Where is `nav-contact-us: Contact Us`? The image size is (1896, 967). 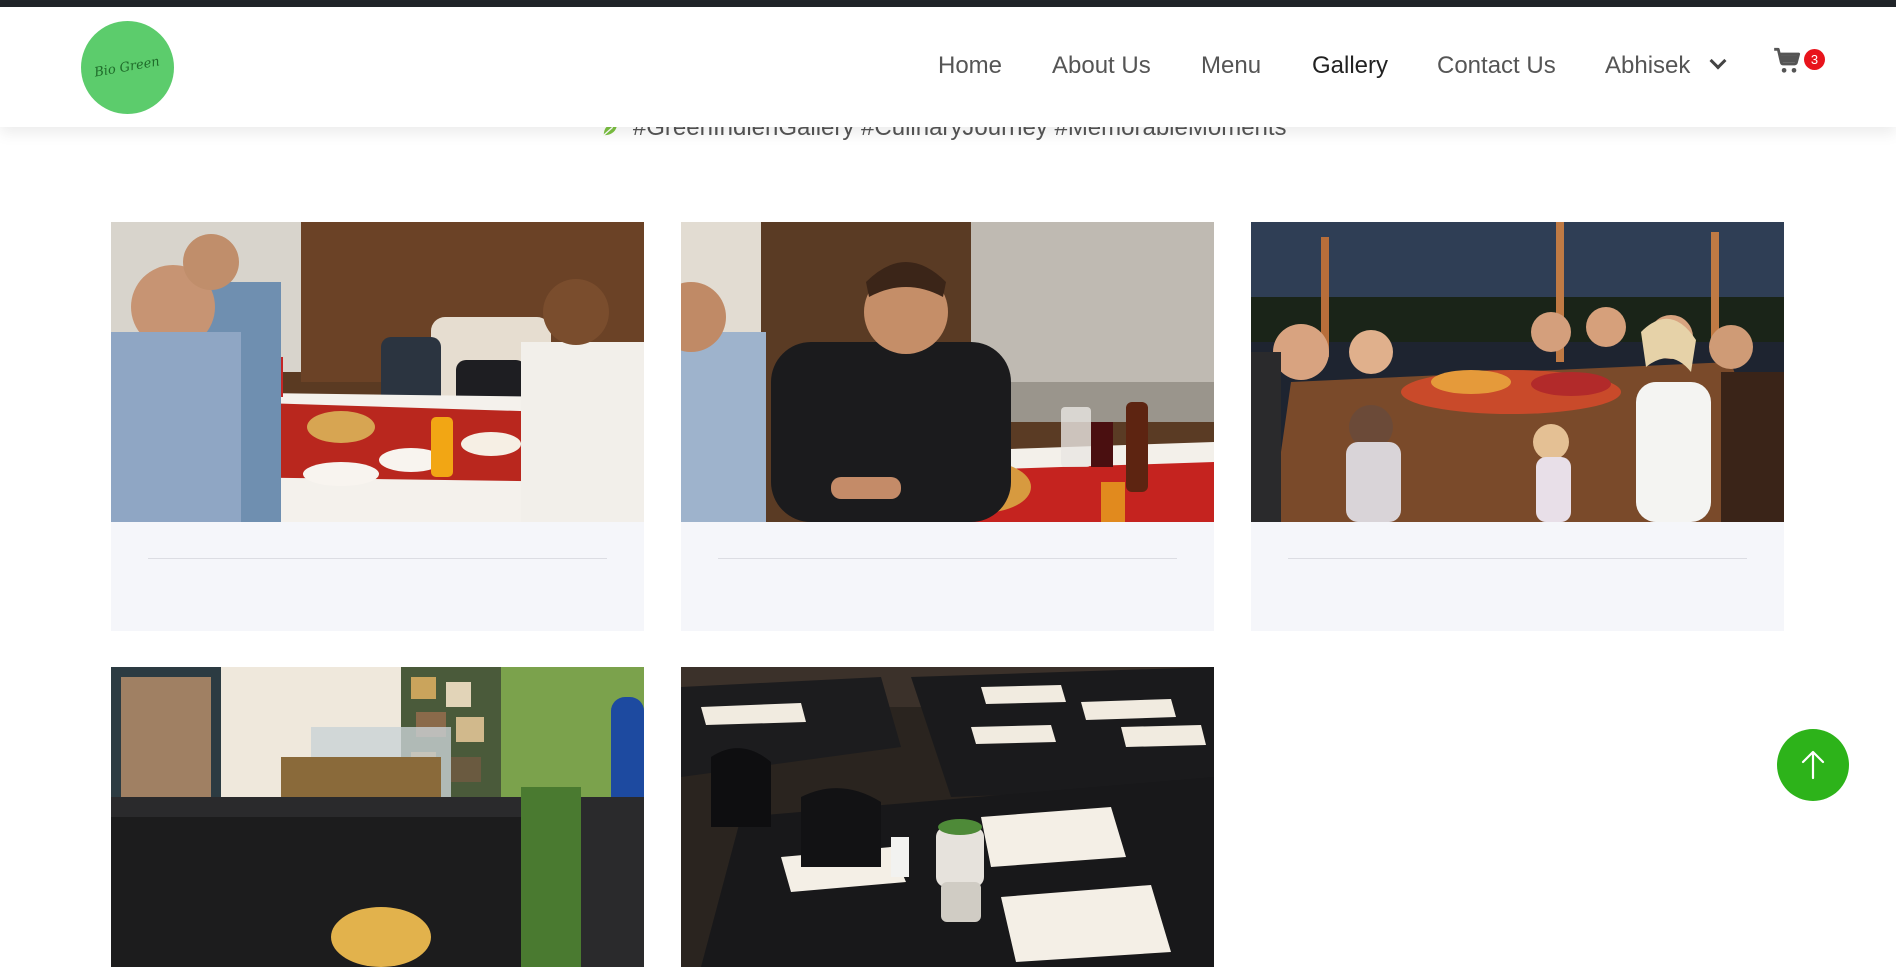 nav-contact-us: Contact Us is located at coordinates (1496, 66).